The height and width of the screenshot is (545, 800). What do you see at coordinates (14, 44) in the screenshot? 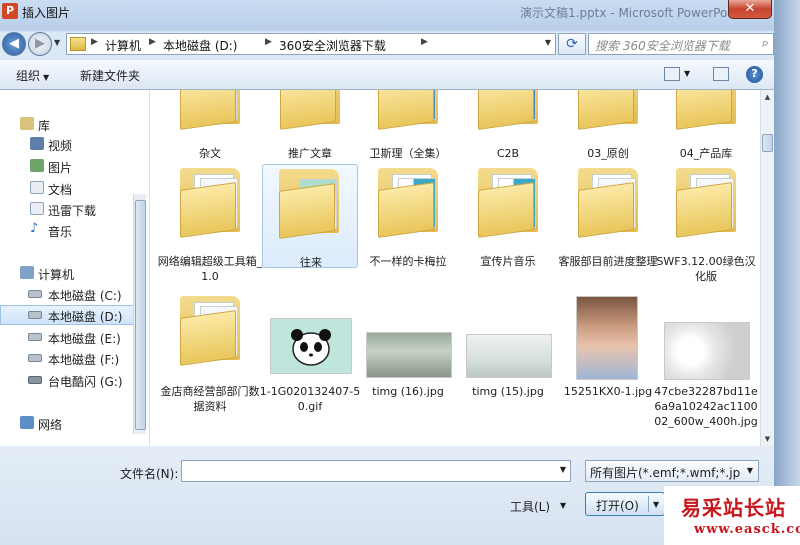
I see `back-button: ◀` at bounding box center [14, 44].